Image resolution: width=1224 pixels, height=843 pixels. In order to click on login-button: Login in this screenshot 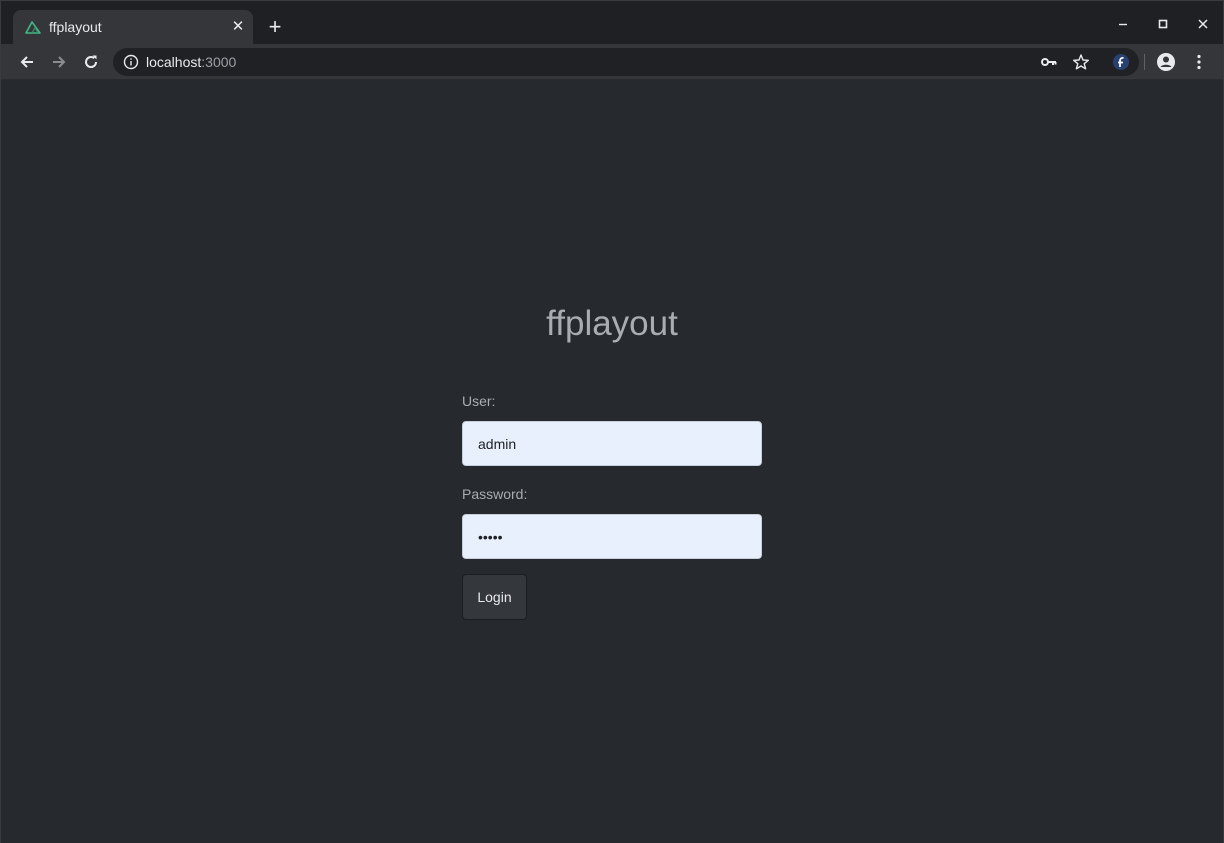, I will do `click(494, 597)`.